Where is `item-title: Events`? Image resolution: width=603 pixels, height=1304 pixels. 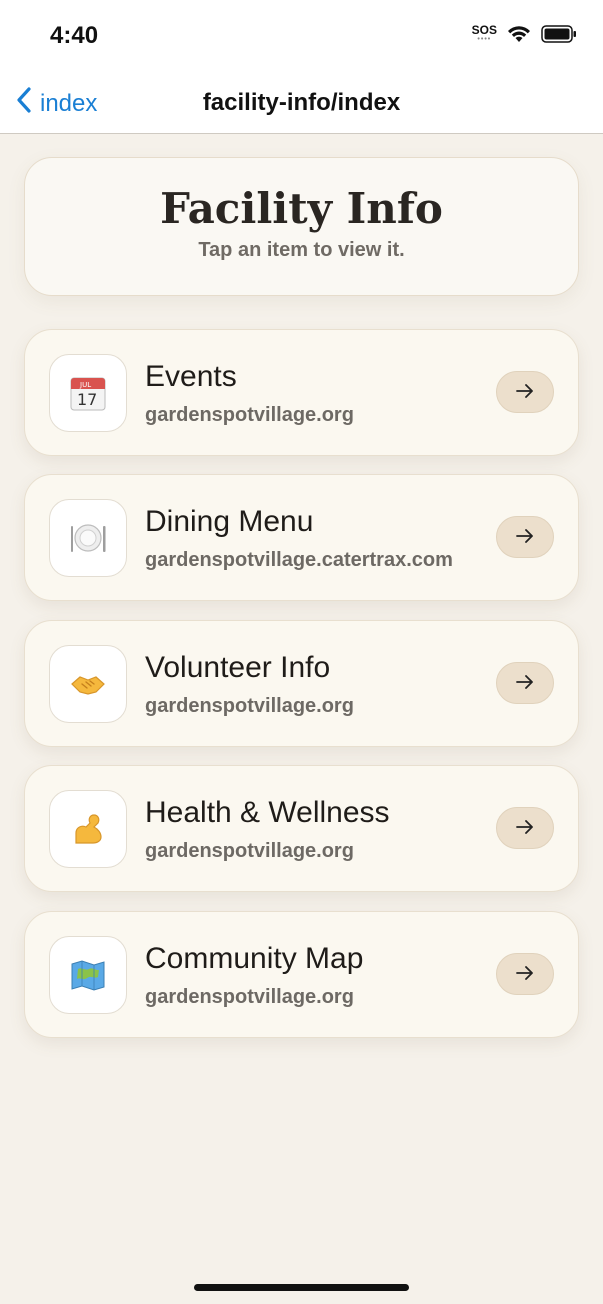 item-title: Events is located at coordinates (191, 376).